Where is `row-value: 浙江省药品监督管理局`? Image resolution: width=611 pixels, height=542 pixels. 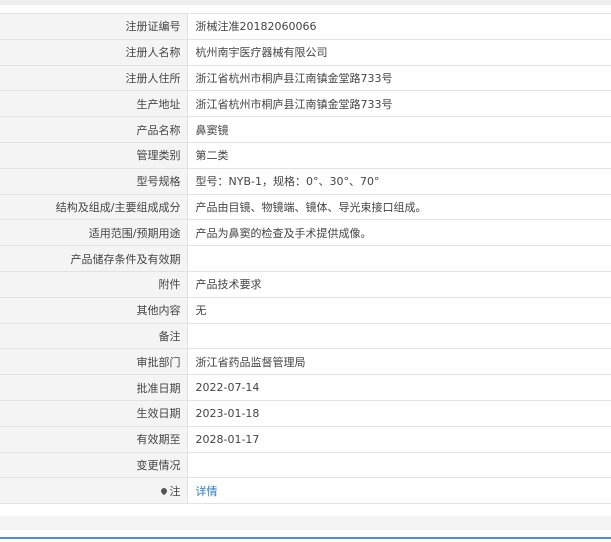
row-value: 浙江省药品监督管理局 is located at coordinates (399, 362).